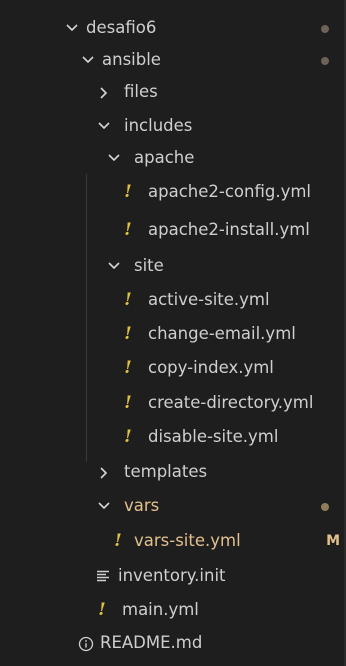 This screenshot has height=666, width=346. I want to click on tree-item-label: templates, so click(166, 471).